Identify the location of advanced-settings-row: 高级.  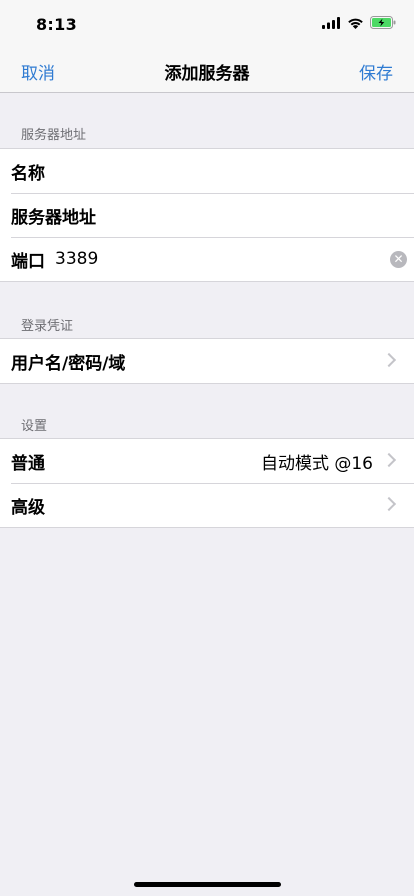
(207, 505).